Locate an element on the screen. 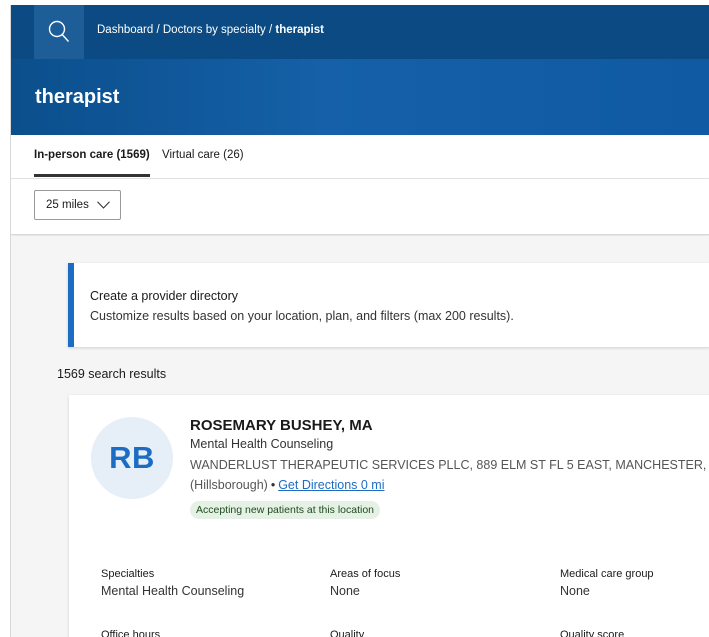  detail-office-hours: Office hours is located at coordinates (130, 633).